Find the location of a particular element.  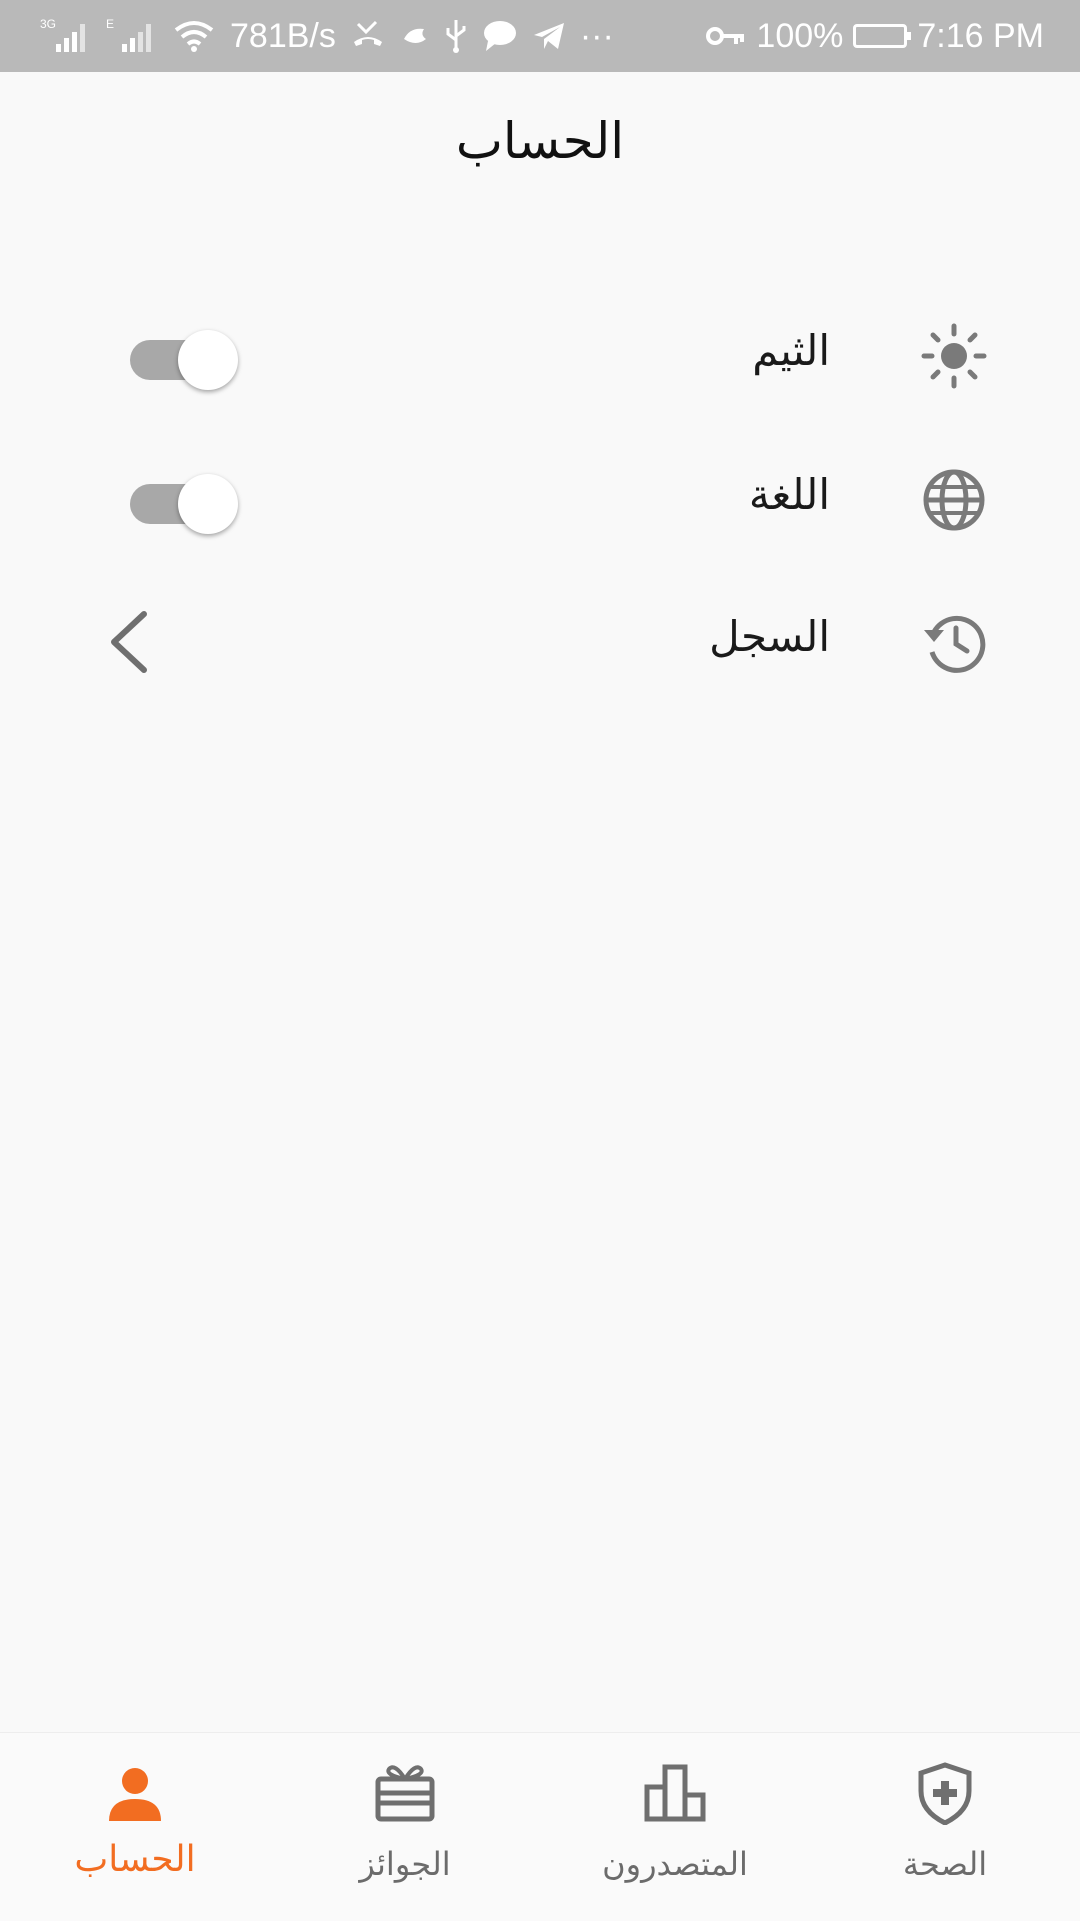

bottom-nav: الحساب الجوائز المتصدرون الصحة is located at coordinates (540, 1826).